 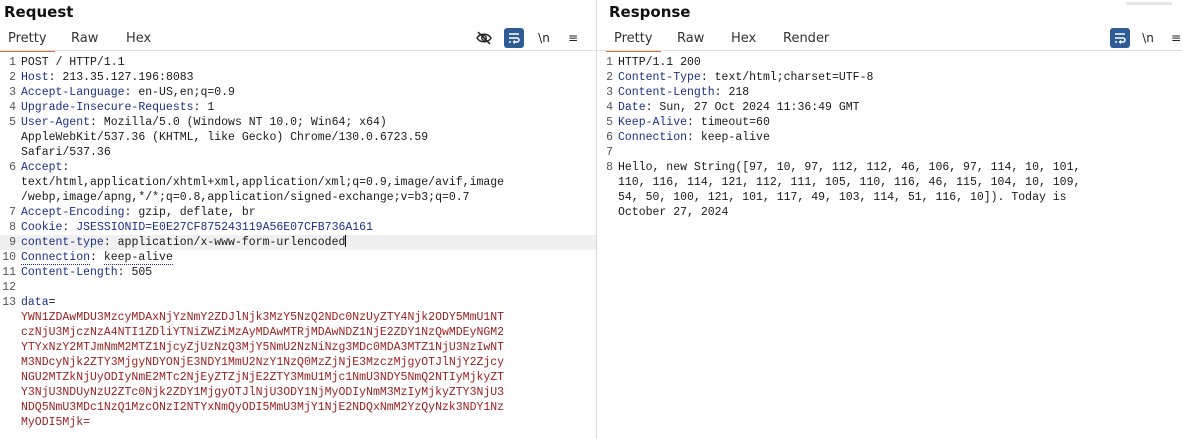 What do you see at coordinates (298, 287) in the screenshot?
I see `code-line: 12` at bounding box center [298, 287].